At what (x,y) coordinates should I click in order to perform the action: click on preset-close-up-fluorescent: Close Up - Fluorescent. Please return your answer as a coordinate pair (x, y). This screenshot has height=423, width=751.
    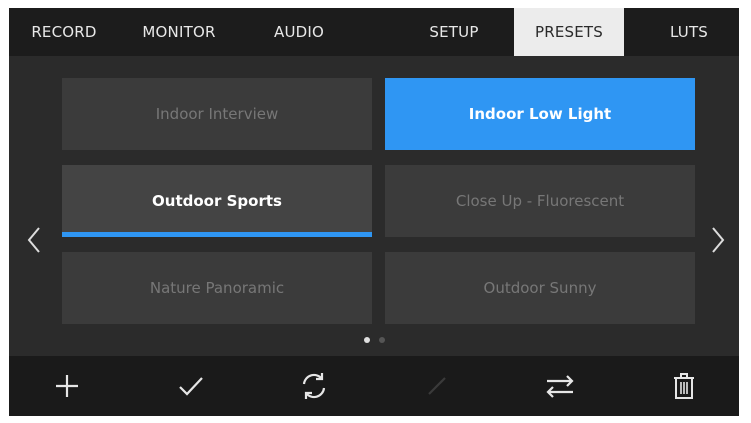
    Looking at the image, I should click on (540, 201).